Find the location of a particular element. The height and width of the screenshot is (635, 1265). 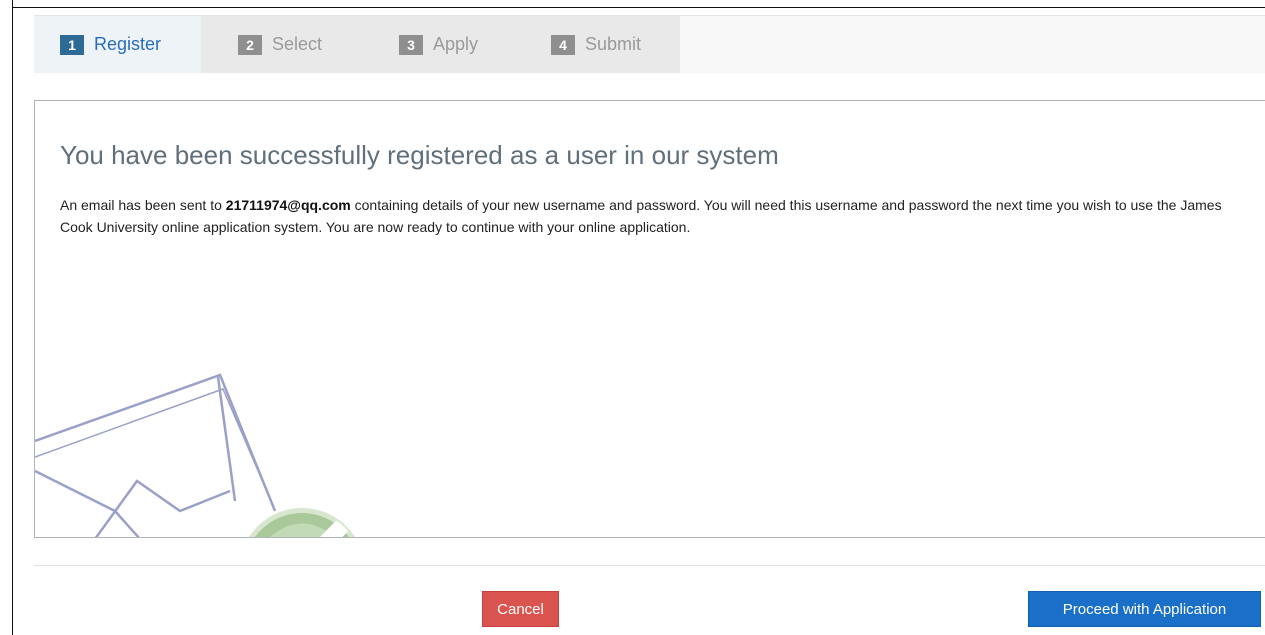

message-text-start: An email has been sent to is located at coordinates (143, 205).